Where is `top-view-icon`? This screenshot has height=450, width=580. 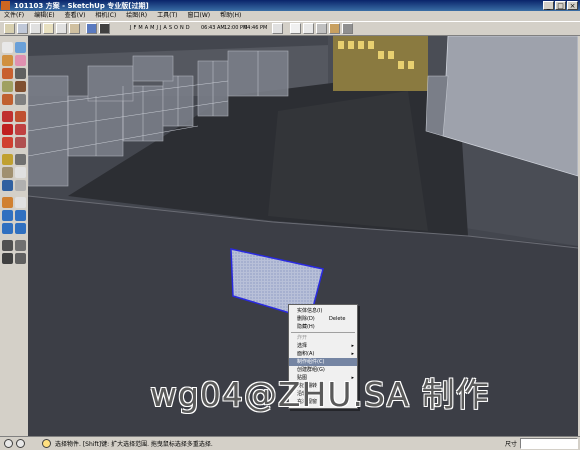 top-view-icon is located at coordinates (35, 28).